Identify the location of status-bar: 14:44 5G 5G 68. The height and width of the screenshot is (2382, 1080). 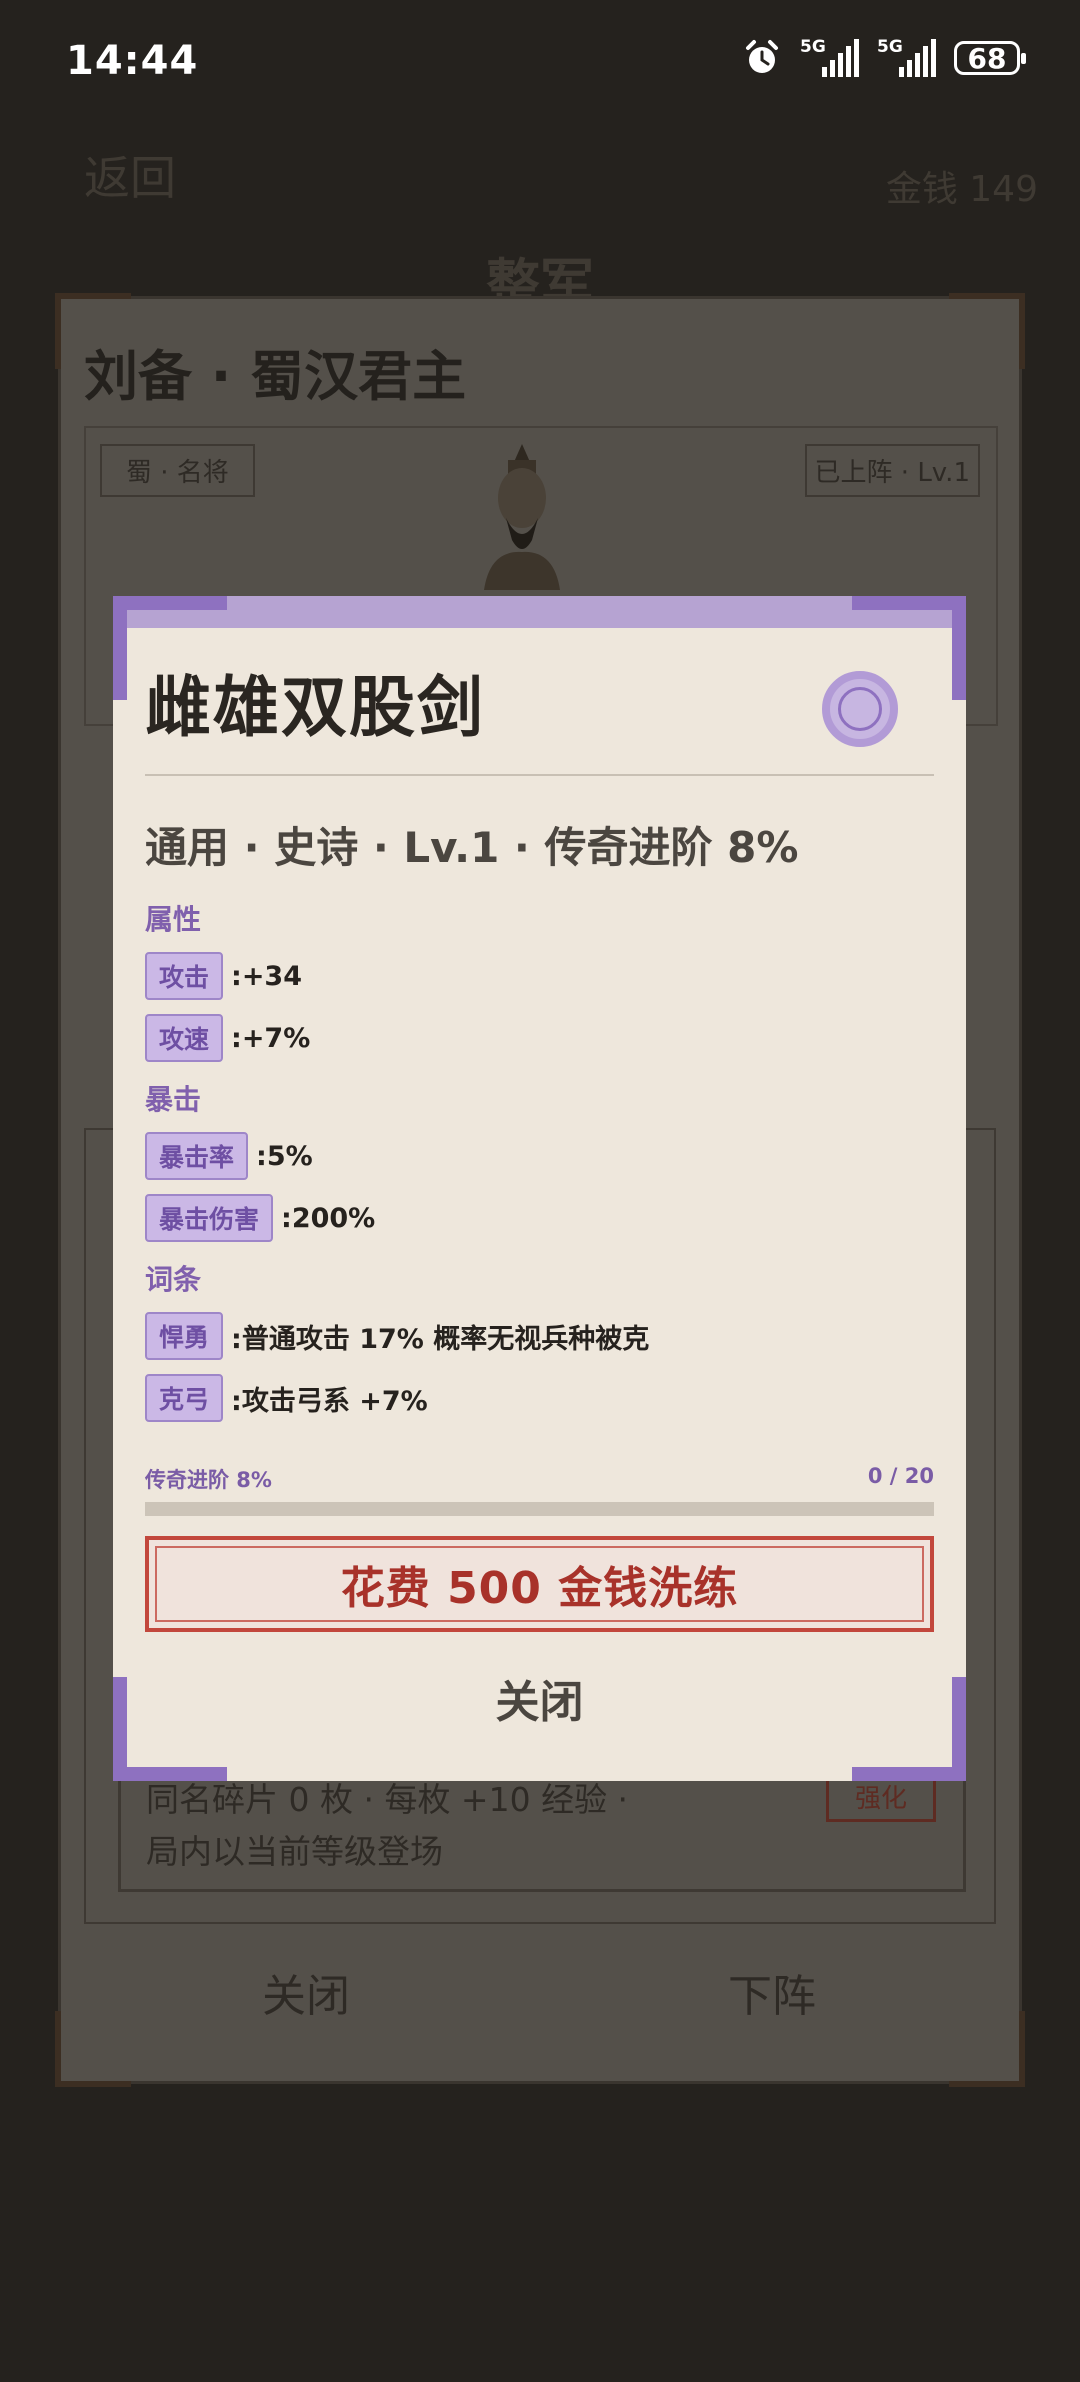
(540, 60).